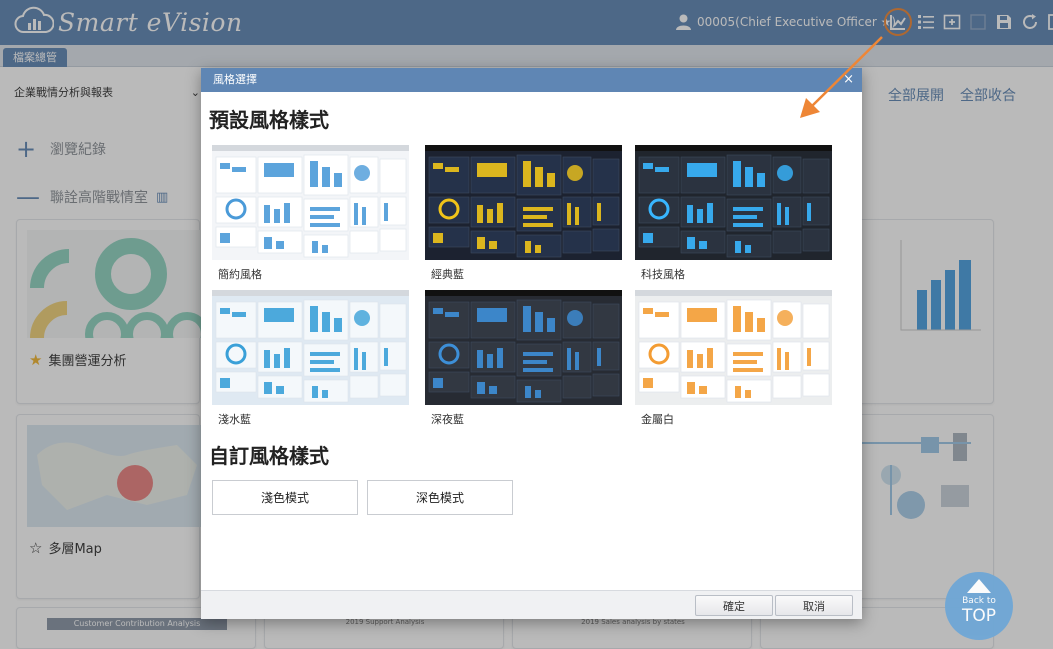 The width and height of the screenshot is (1053, 649). I want to click on back-to-top-button: Back to TOP, so click(979, 606).